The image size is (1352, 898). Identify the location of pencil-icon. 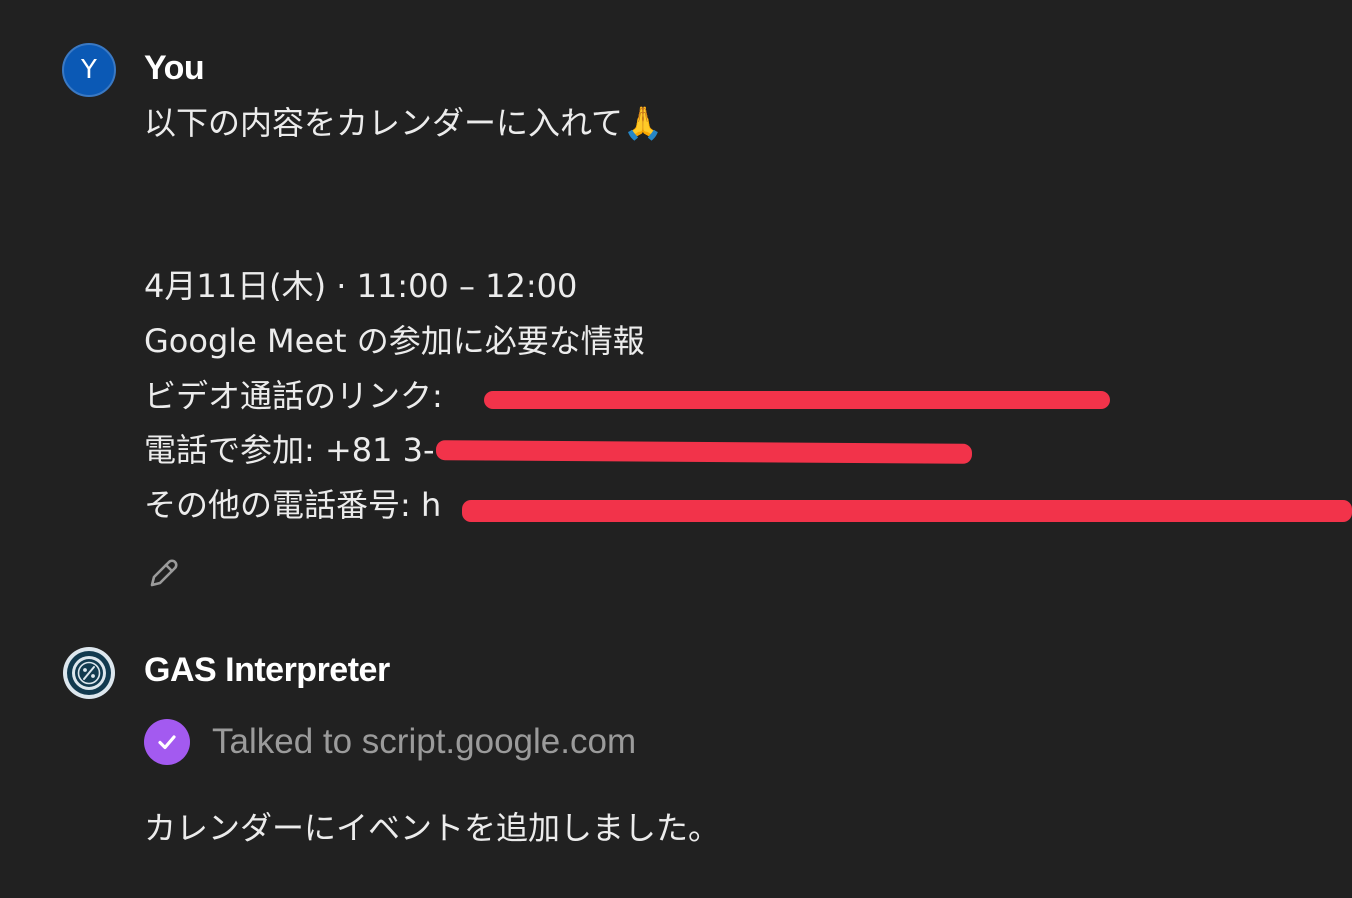
(164, 573).